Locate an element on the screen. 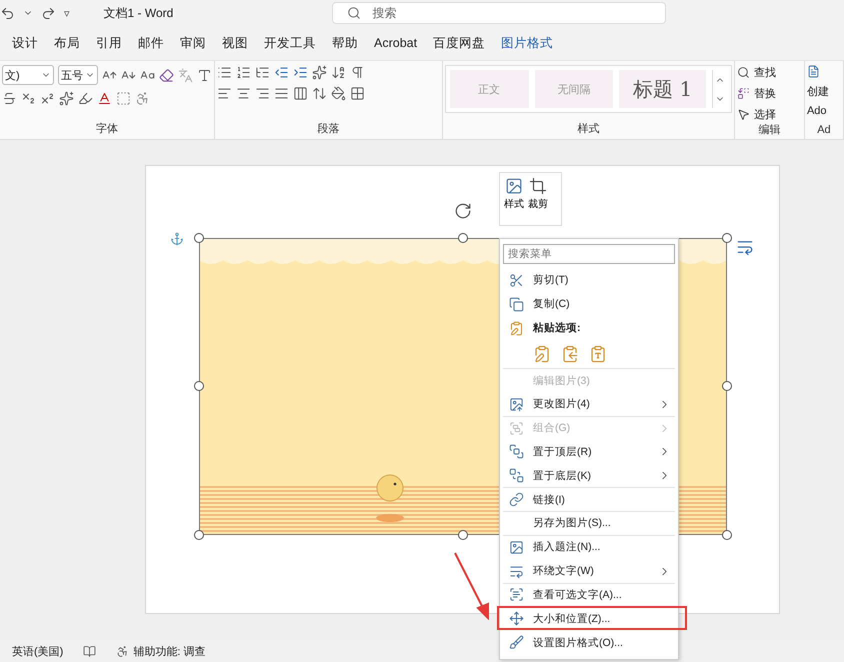 The image size is (844, 662). bring-front-icon is located at coordinates (516, 452).